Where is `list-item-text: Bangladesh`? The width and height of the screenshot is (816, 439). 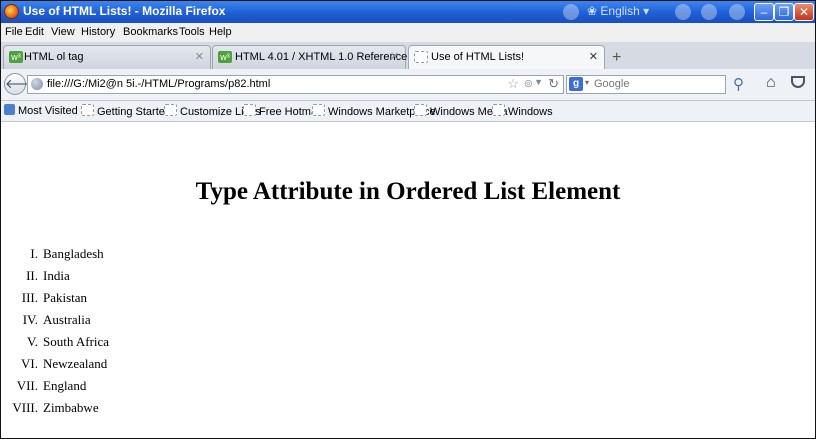 list-item-text: Bangladesh is located at coordinates (73, 253).